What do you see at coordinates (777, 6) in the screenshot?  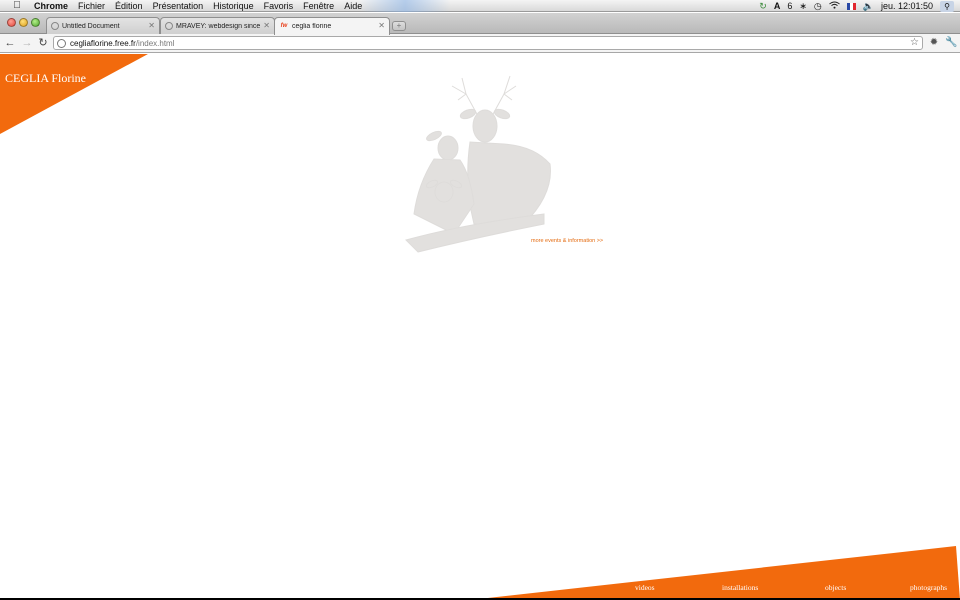 I see `adobe-updater-icon: A` at bounding box center [777, 6].